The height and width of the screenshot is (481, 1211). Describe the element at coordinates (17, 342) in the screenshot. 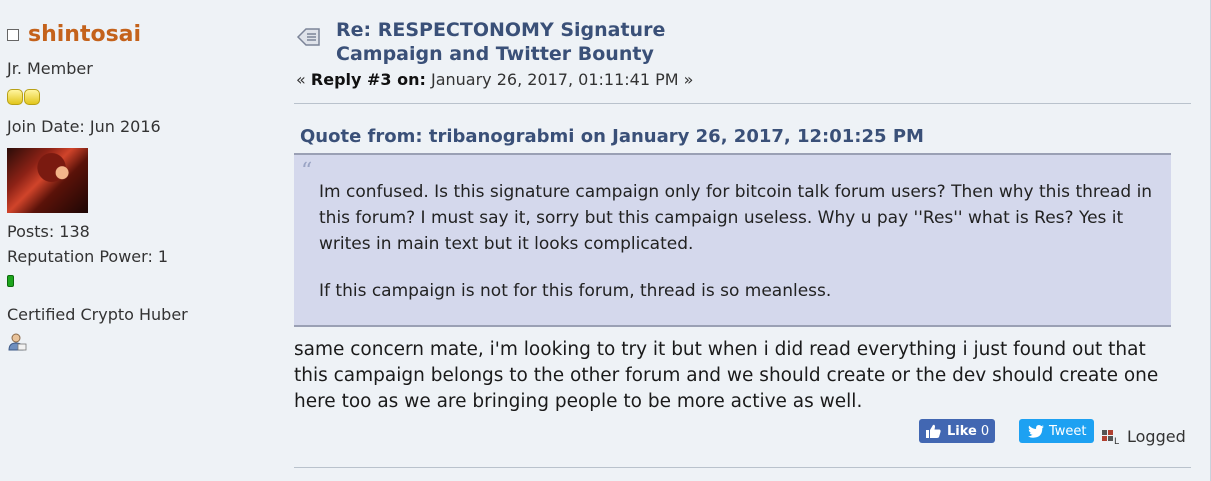

I see `view-profile-icon` at that location.